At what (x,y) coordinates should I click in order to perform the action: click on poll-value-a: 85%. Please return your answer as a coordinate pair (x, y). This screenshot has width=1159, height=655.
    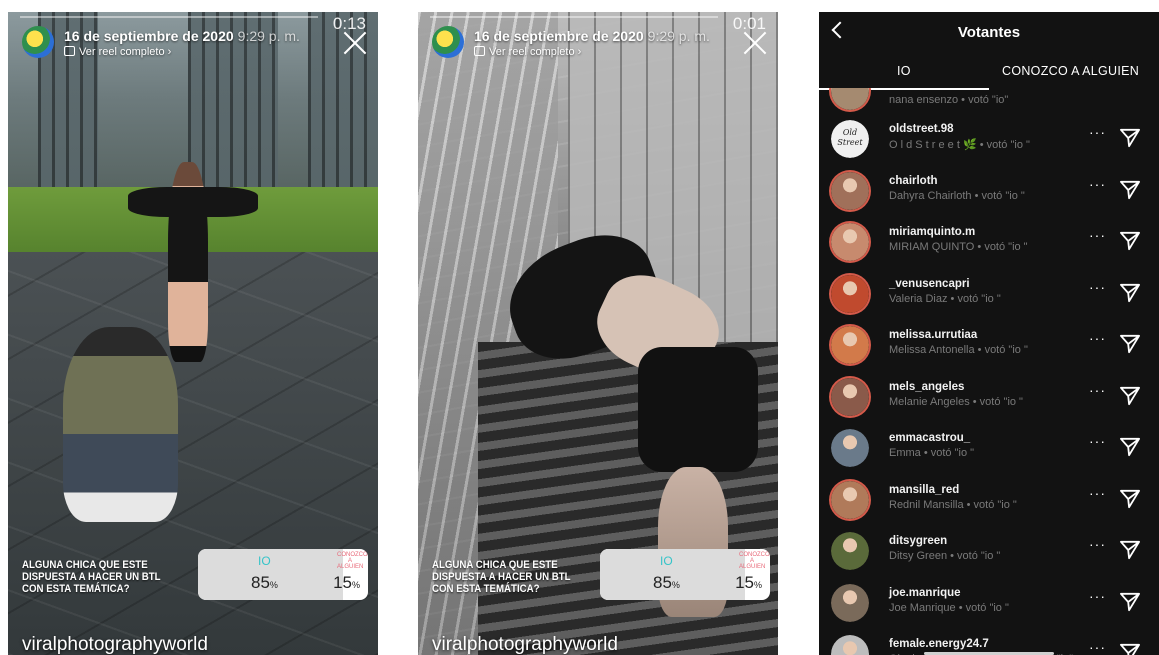
    Looking at the image, I should click on (666, 582).